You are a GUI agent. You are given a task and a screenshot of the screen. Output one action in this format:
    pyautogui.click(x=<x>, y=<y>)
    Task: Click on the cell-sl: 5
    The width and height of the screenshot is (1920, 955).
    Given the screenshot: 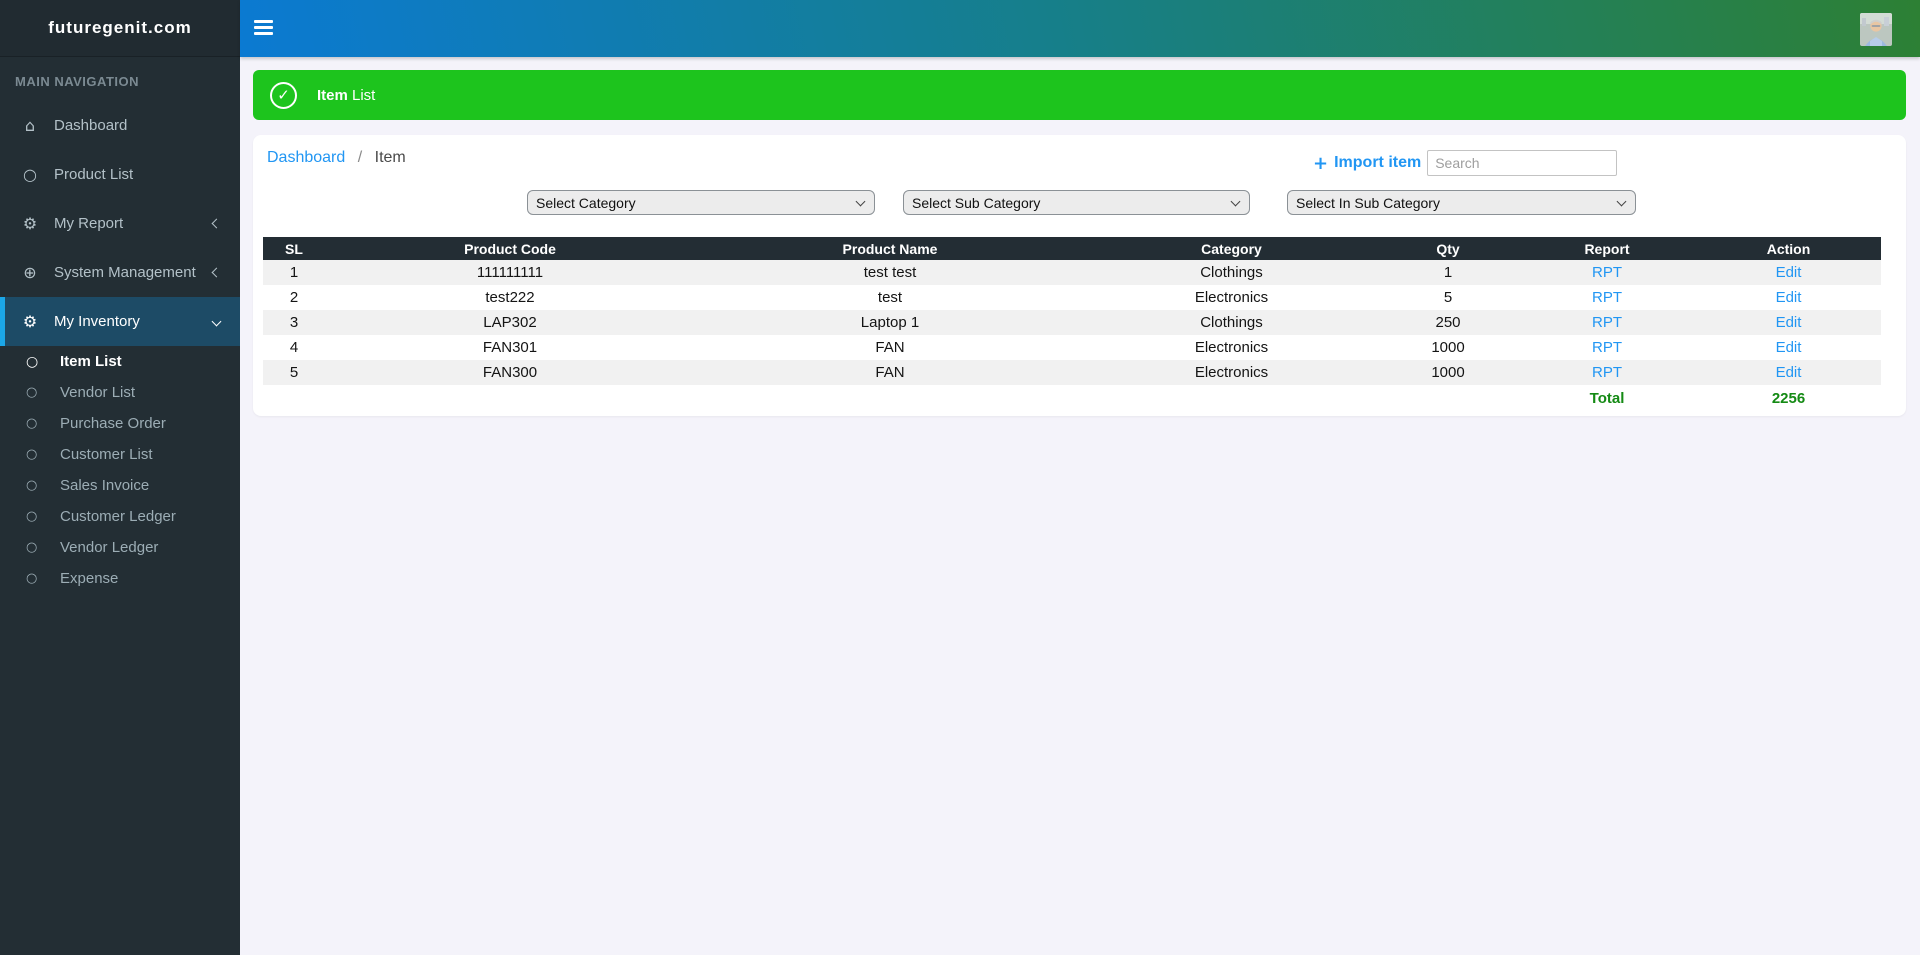 What is the action you would take?
    pyautogui.click(x=294, y=372)
    